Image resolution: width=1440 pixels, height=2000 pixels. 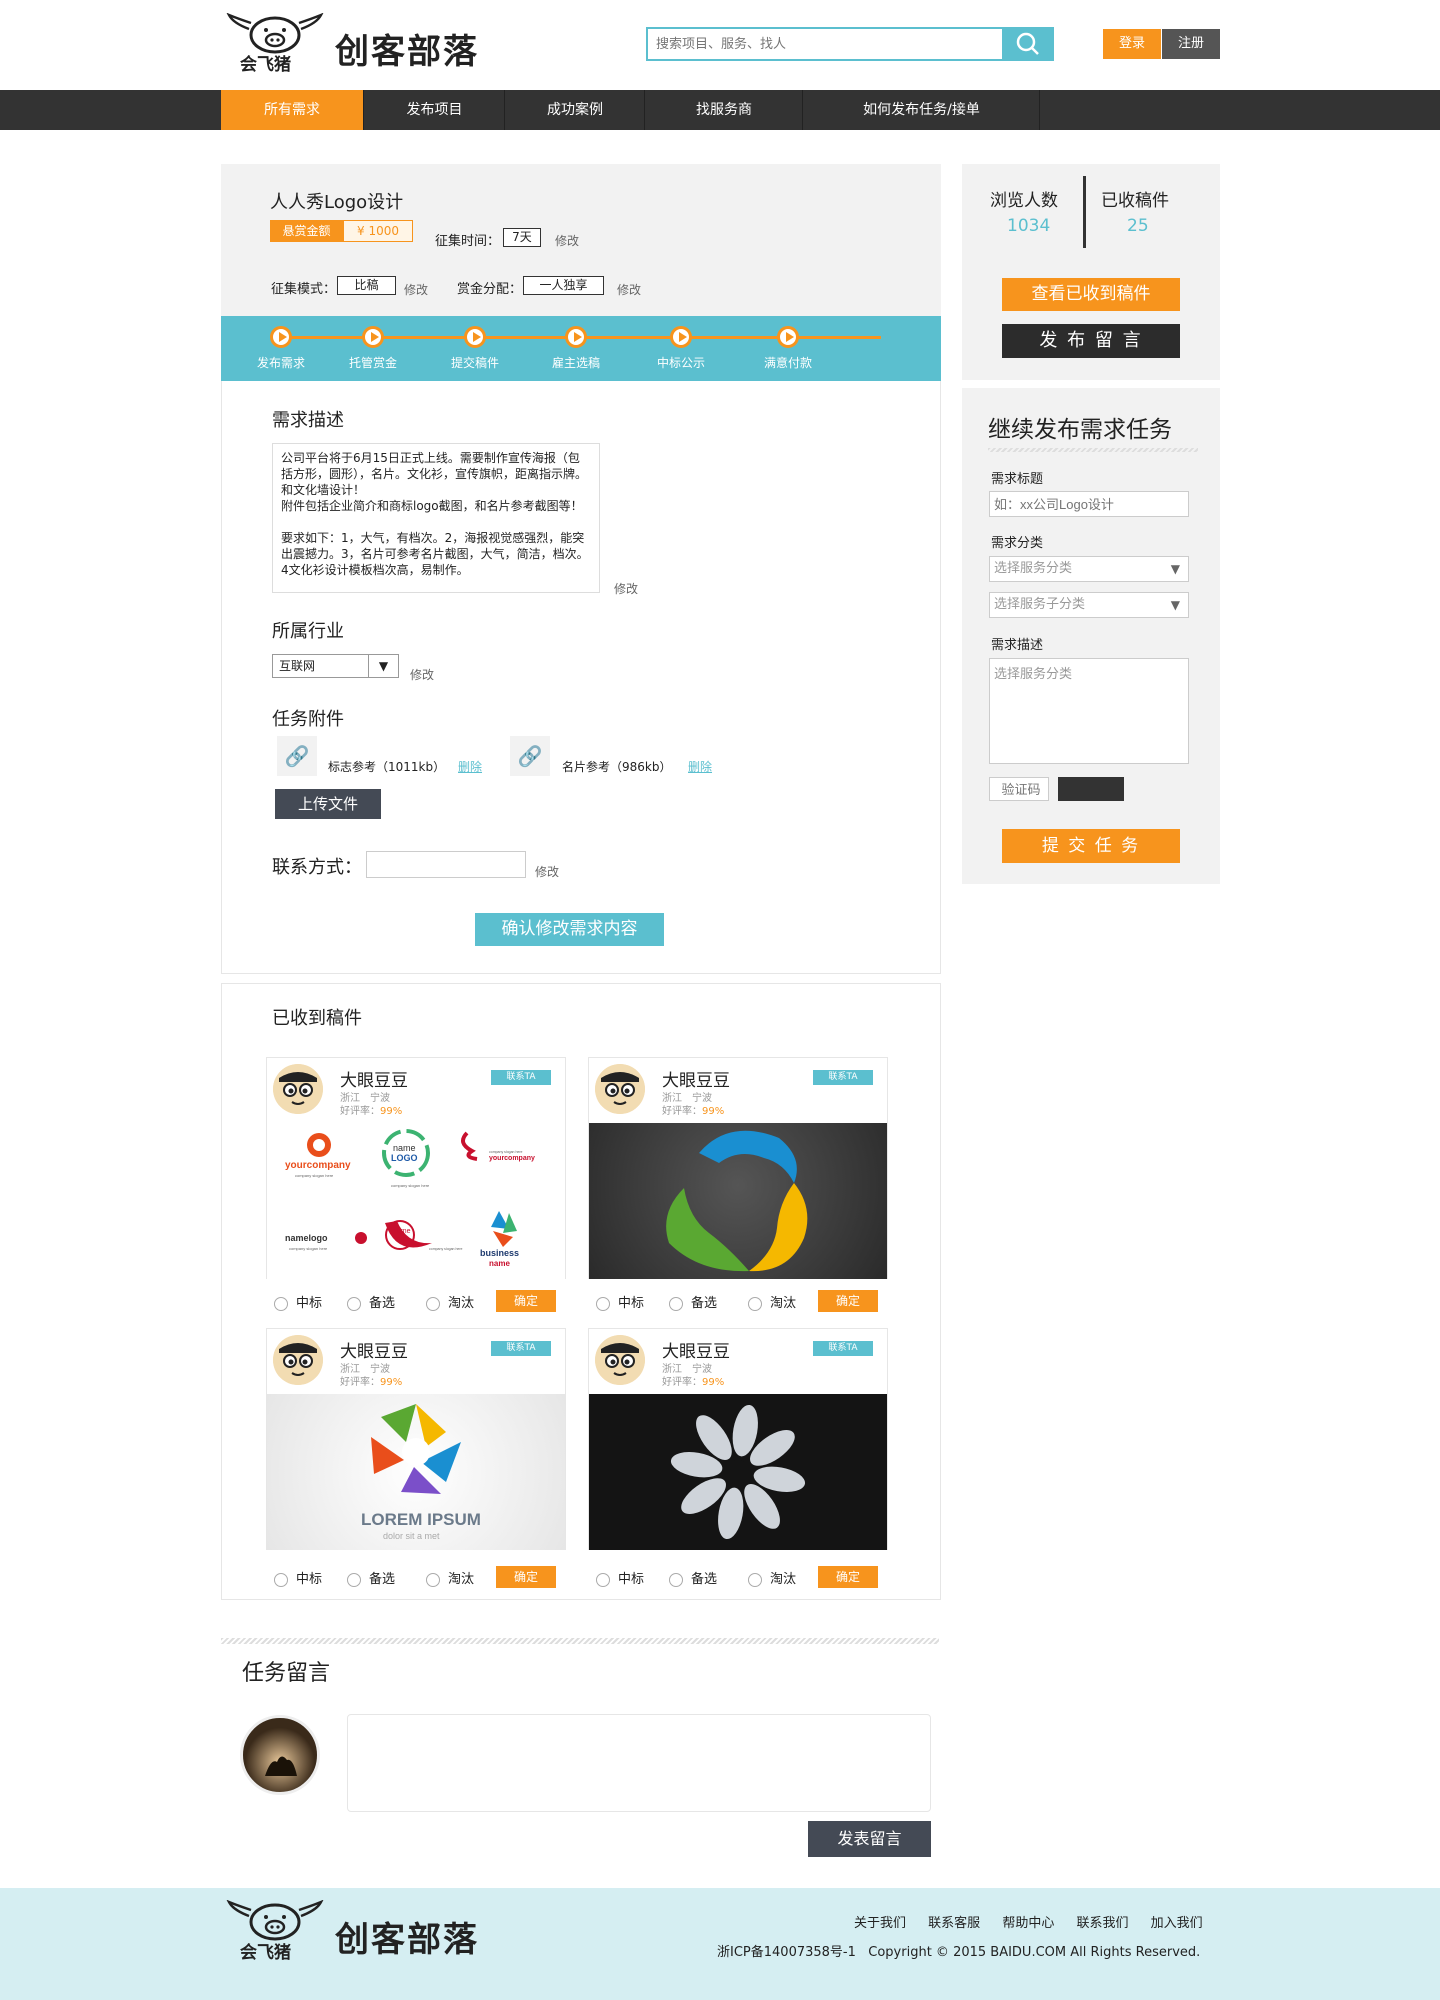 What do you see at coordinates (280, 1755) in the screenshot?
I see `user-avatar` at bounding box center [280, 1755].